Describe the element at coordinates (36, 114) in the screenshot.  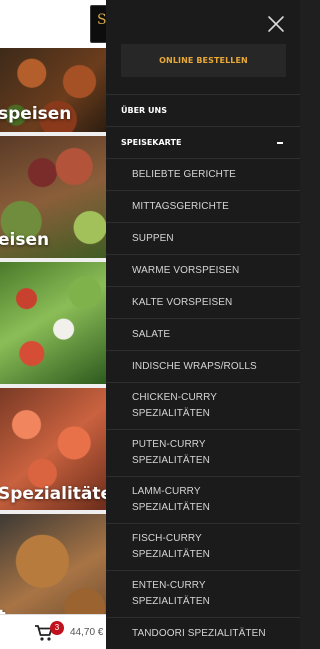
I see `category-tile-label: speisen` at that location.